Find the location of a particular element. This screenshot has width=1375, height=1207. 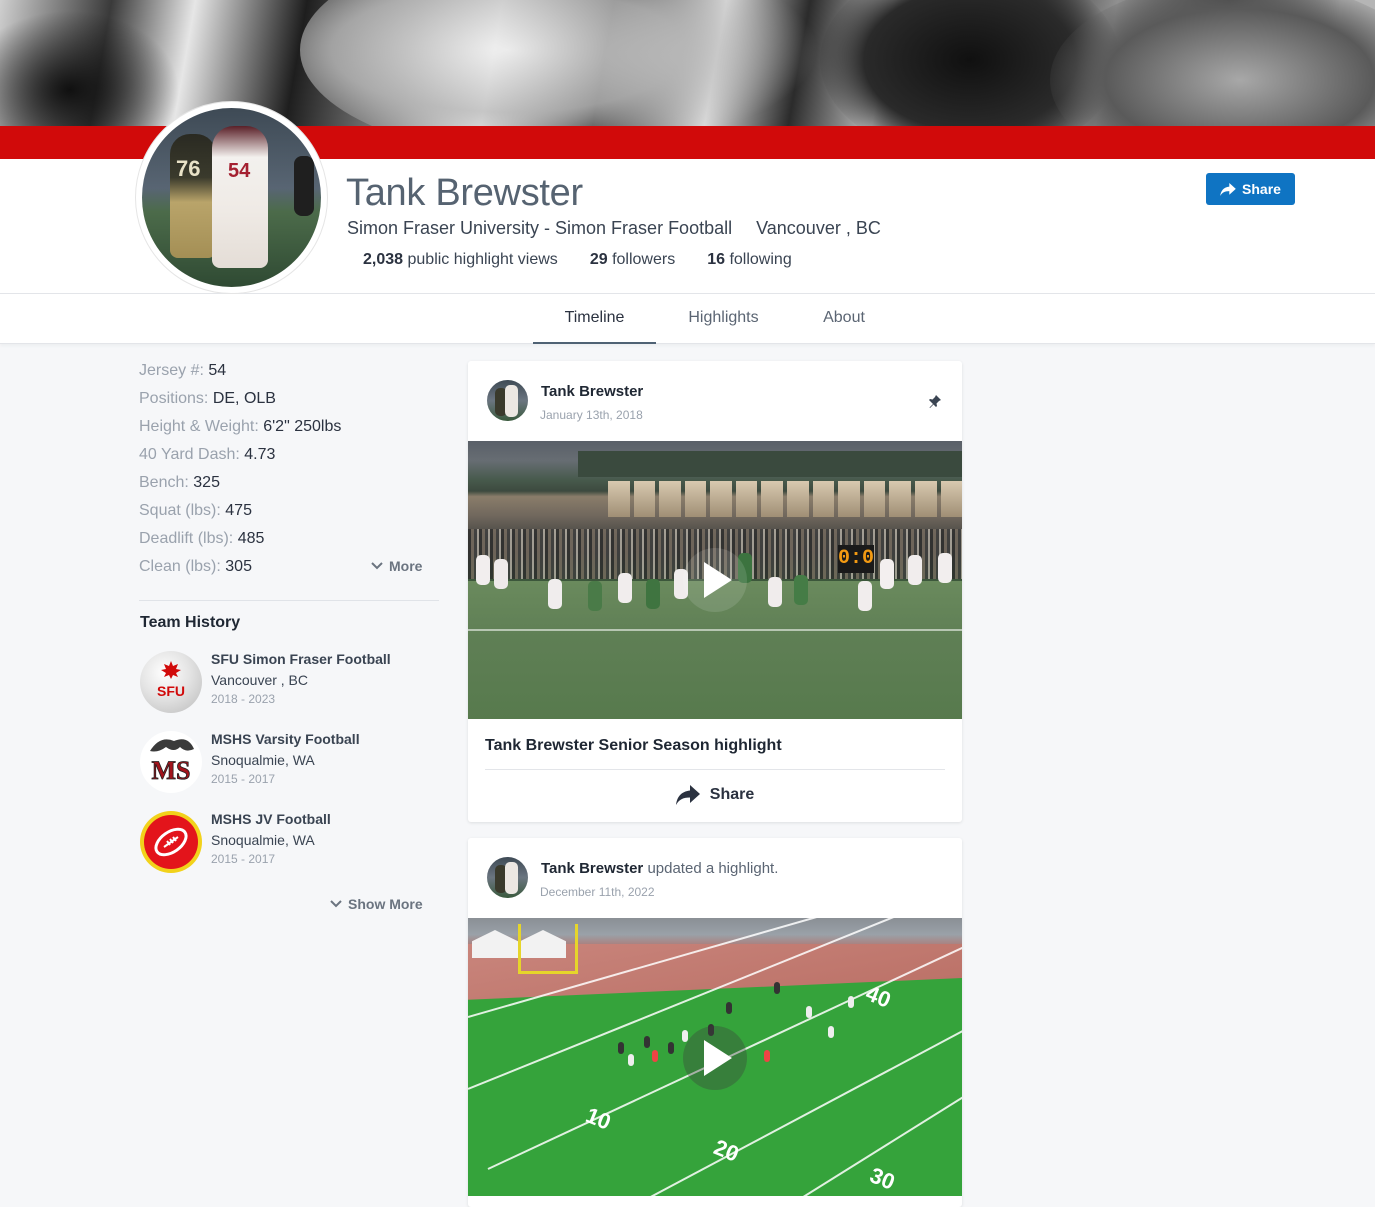

show-more-teams-button: Show More is located at coordinates (376, 904).